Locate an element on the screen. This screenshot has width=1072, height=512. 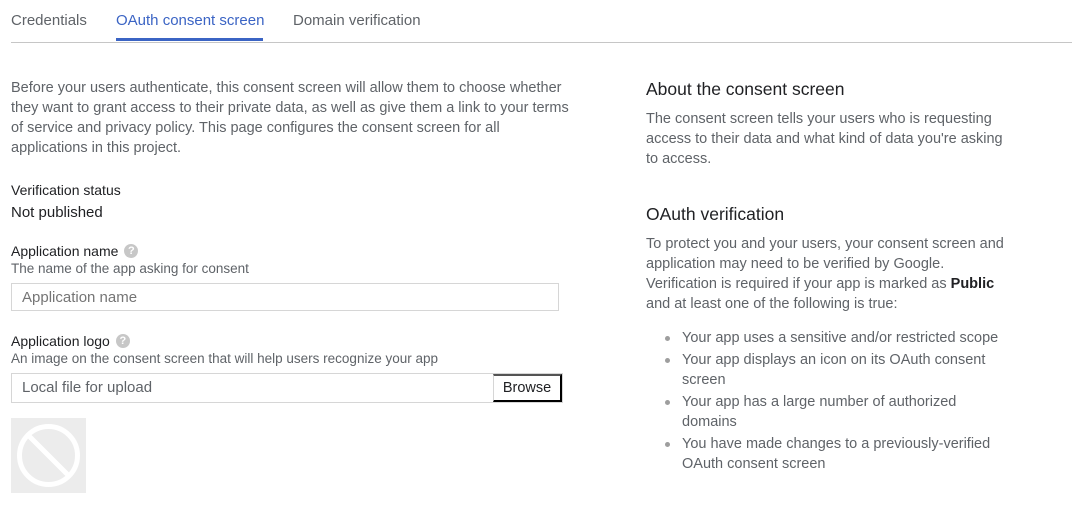
tab-oauth-consent-screen: OAuth consent screen is located at coordinates (190, 21).